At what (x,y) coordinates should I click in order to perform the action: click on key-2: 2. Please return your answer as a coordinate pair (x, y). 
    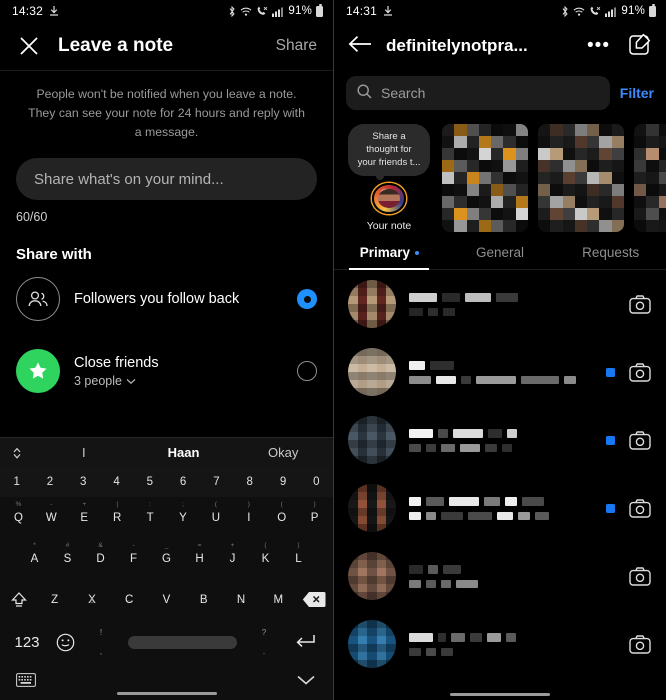
    Looking at the image, I should click on (49, 482).